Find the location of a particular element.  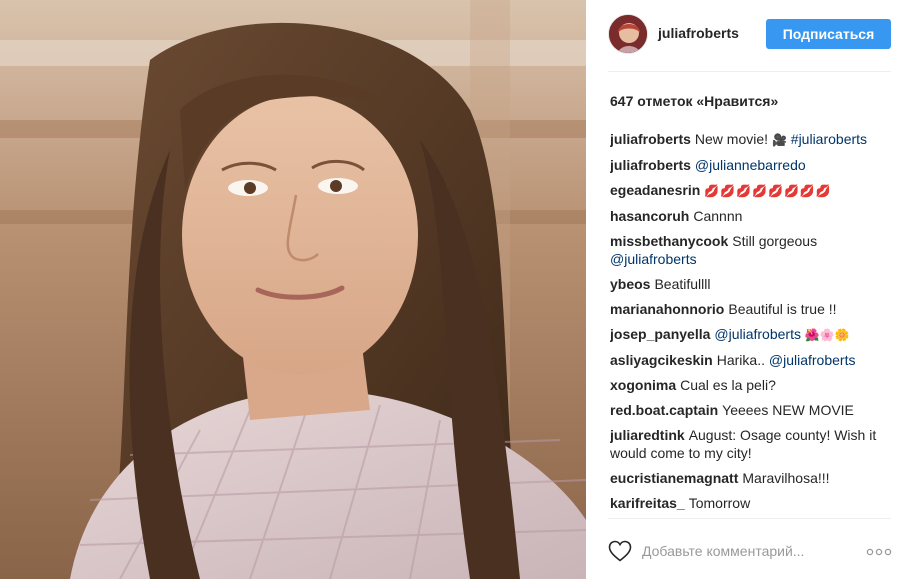

comment-author: xogonima is located at coordinates (643, 385).